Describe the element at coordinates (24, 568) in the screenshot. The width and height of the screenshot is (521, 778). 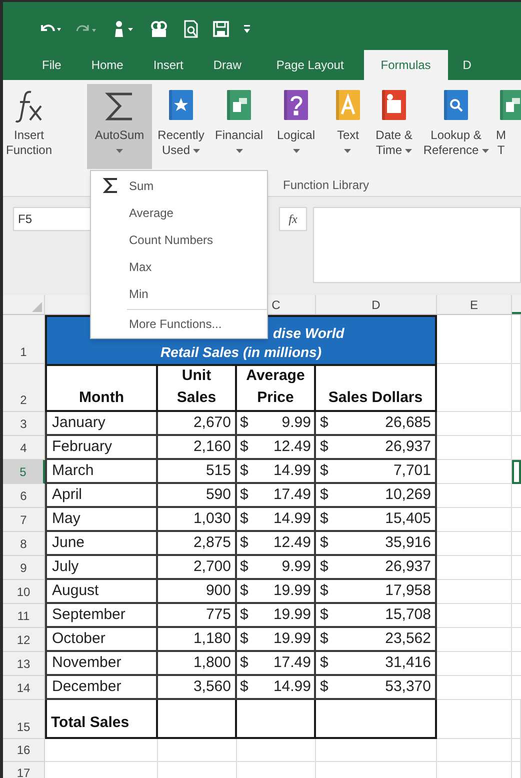
I see `row-header: 9` at that location.